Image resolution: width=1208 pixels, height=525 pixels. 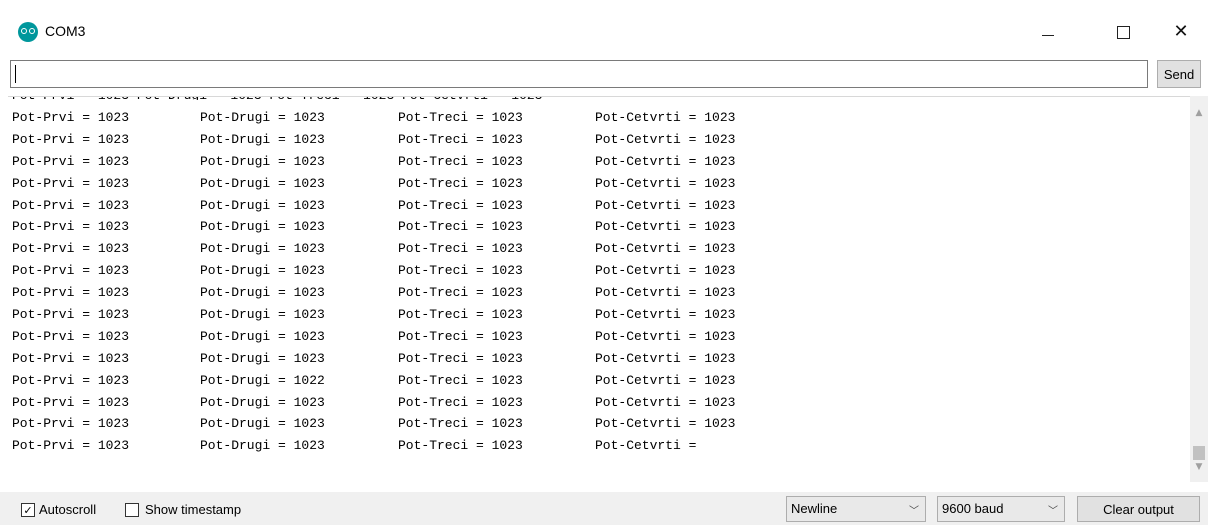 What do you see at coordinates (1138, 509) in the screenshot?
I see `clear-output-button: Clear output` at bounding box center [1138, 509].